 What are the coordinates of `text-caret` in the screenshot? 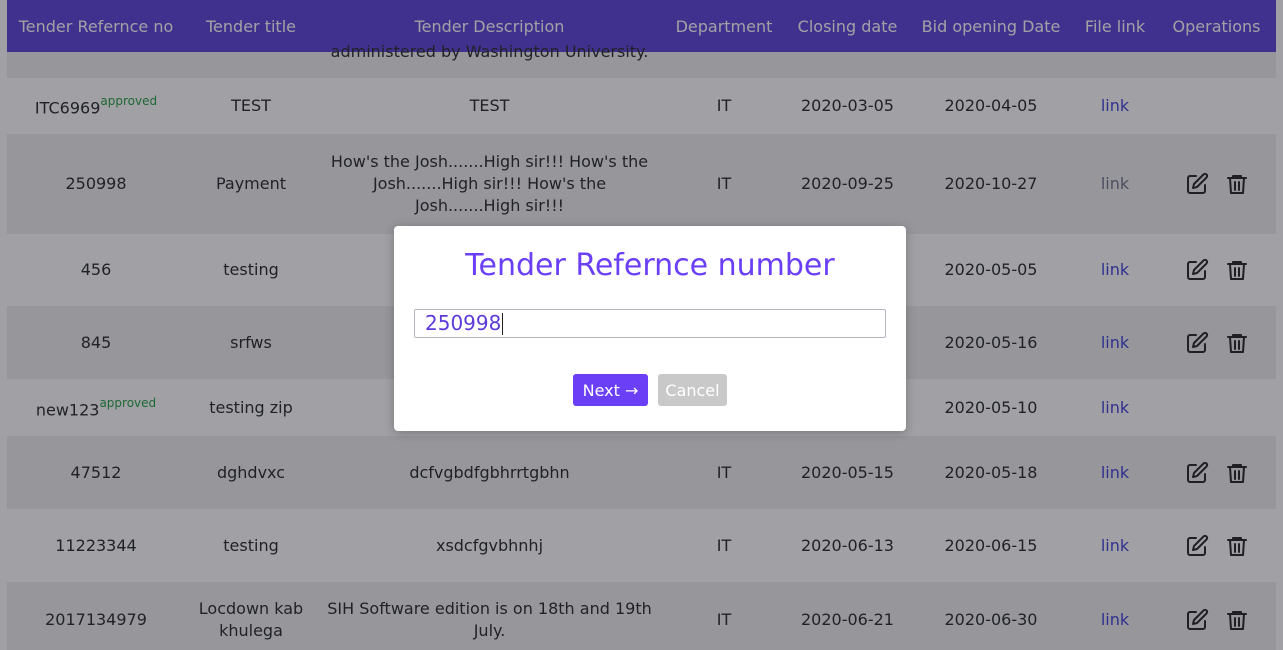 It's located at (503, 323).